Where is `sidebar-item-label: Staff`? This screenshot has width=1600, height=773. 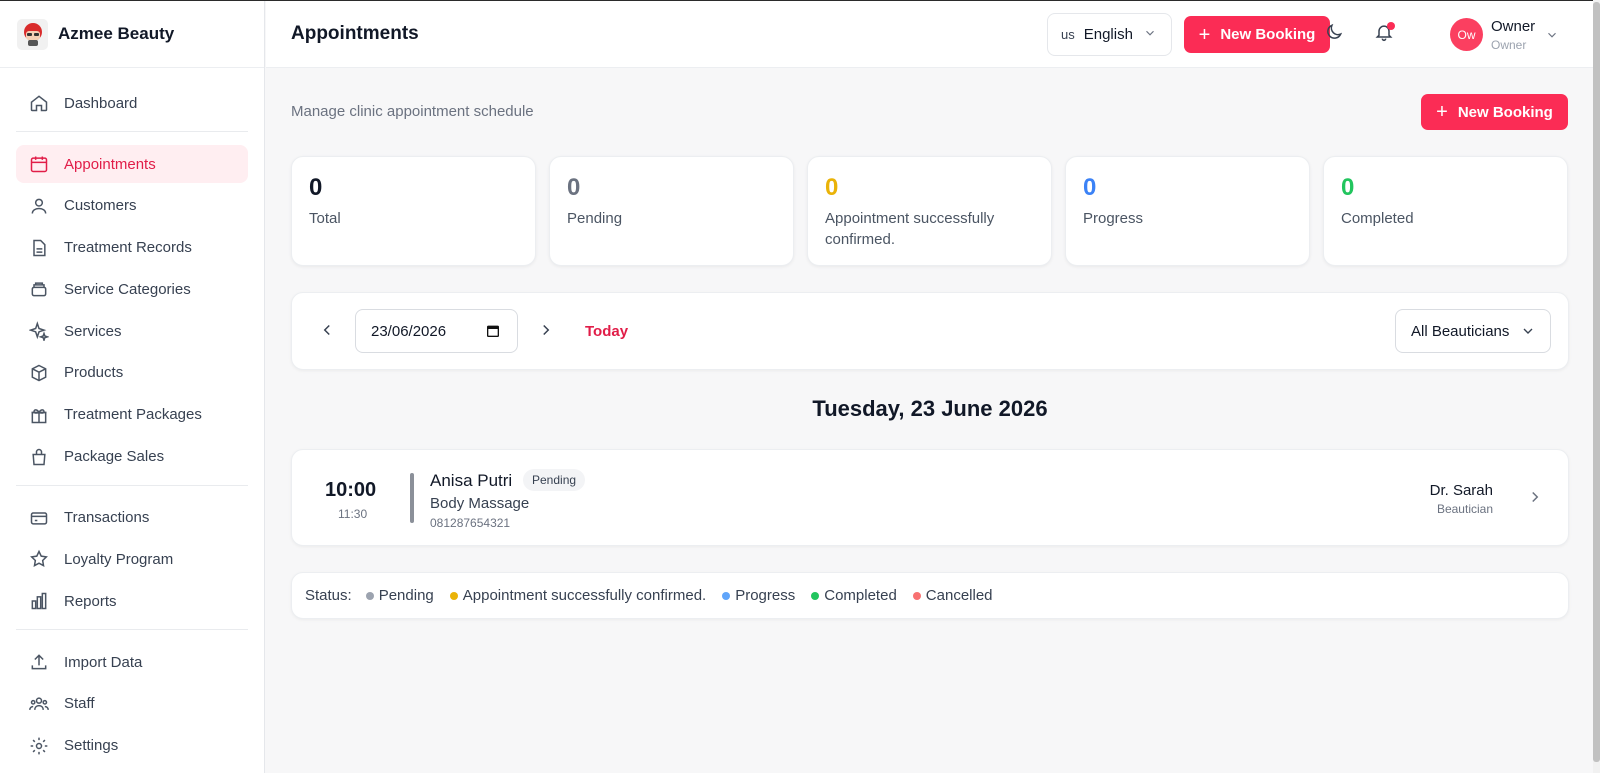
sidebar-item-label: Staff is located at coordinates (79, 704).